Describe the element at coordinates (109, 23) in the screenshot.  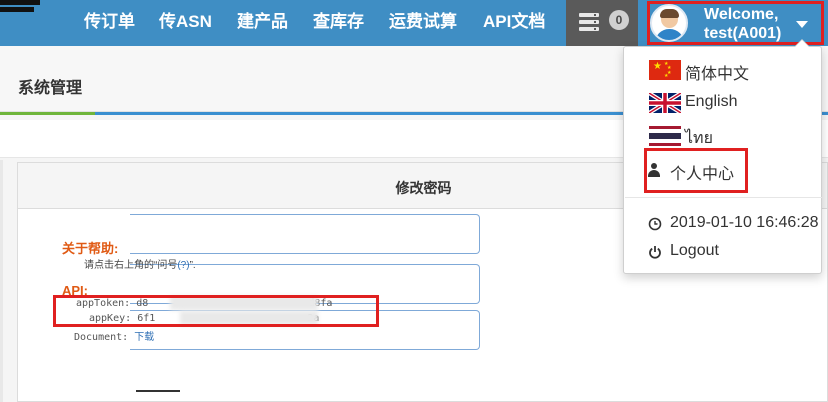
I see `nav-upload-order: 传订单` at that location.